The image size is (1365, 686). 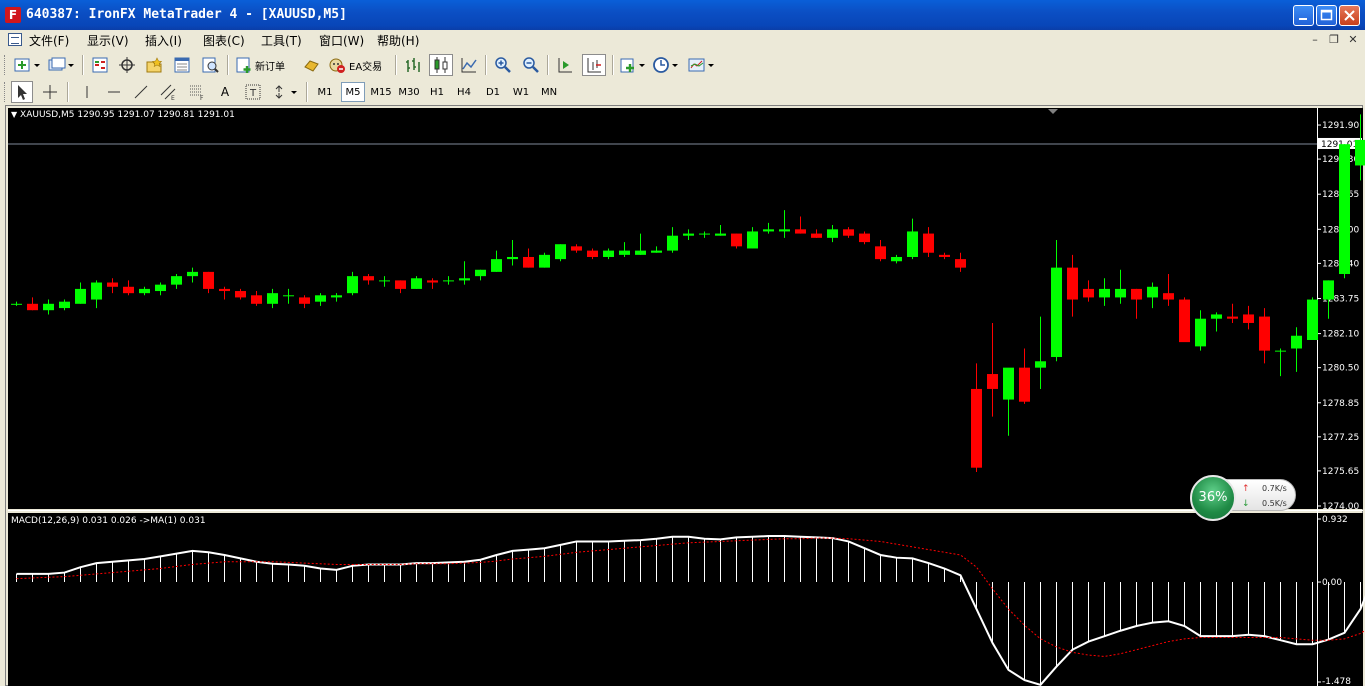 What do you see at coordinates (1213, 498) in the screenshot?
I see `network-usage-gauge: 36%` at bounding box center [1213, 498].